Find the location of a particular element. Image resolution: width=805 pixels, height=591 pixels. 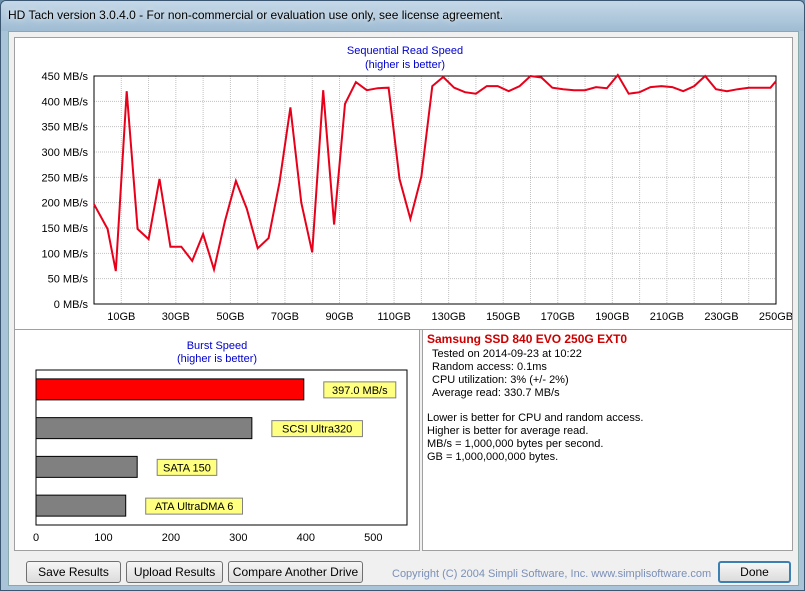

x-tick-label: 70GB is located at coordinates (285, 317).